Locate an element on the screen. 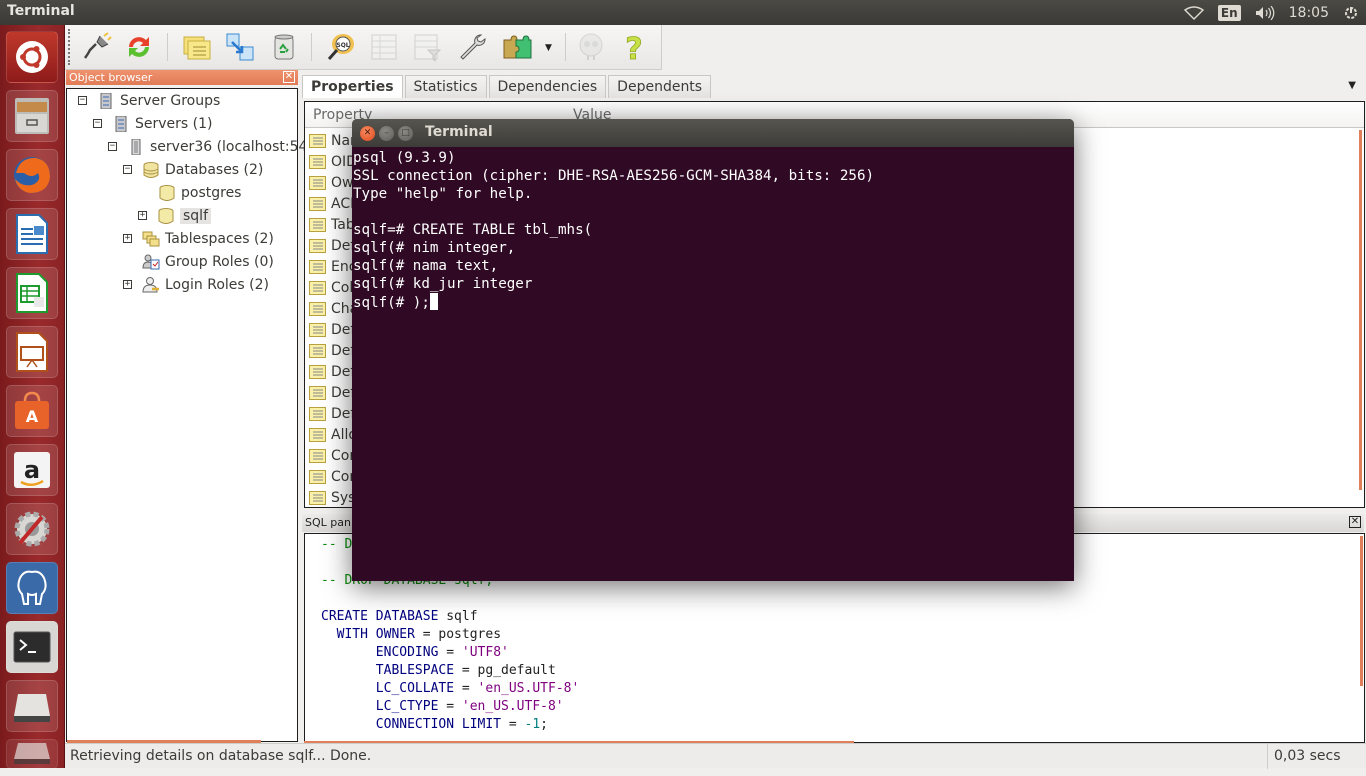  table-icon is located at coordinates (384, 47).